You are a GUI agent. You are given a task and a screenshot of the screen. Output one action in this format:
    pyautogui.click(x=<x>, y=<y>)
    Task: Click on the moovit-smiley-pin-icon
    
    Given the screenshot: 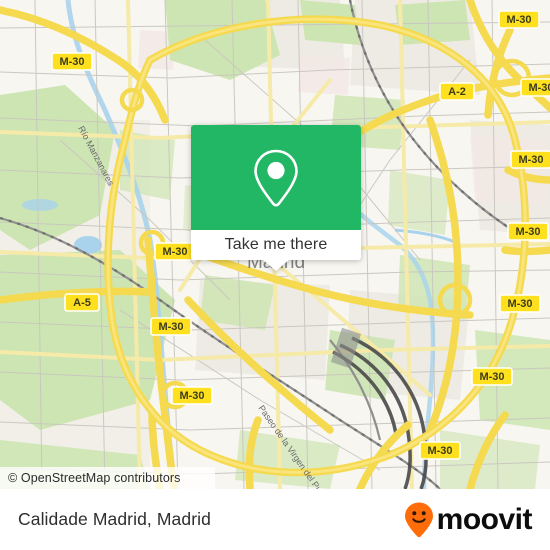 What is the action you would take?
    pyautogui.click(x=418, y=519)
    